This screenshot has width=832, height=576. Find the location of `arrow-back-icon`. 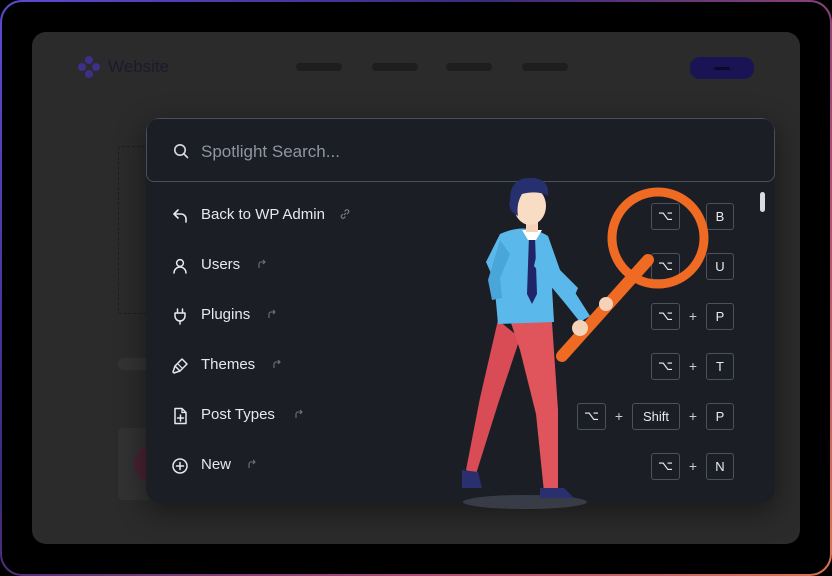

arrow-back-icon is located at coordinates (180, 216).